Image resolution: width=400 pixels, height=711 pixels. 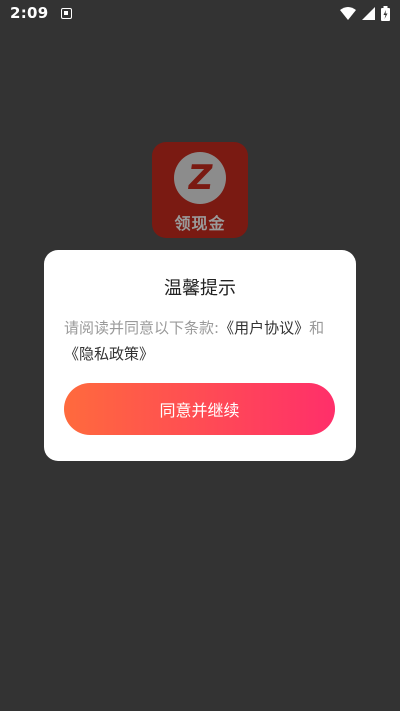 What do you see at coordinates (142, 328) in the screenshot?
I see `message-prefix: 请阅读并同意以下条款:` at bounding box center [142, 328].